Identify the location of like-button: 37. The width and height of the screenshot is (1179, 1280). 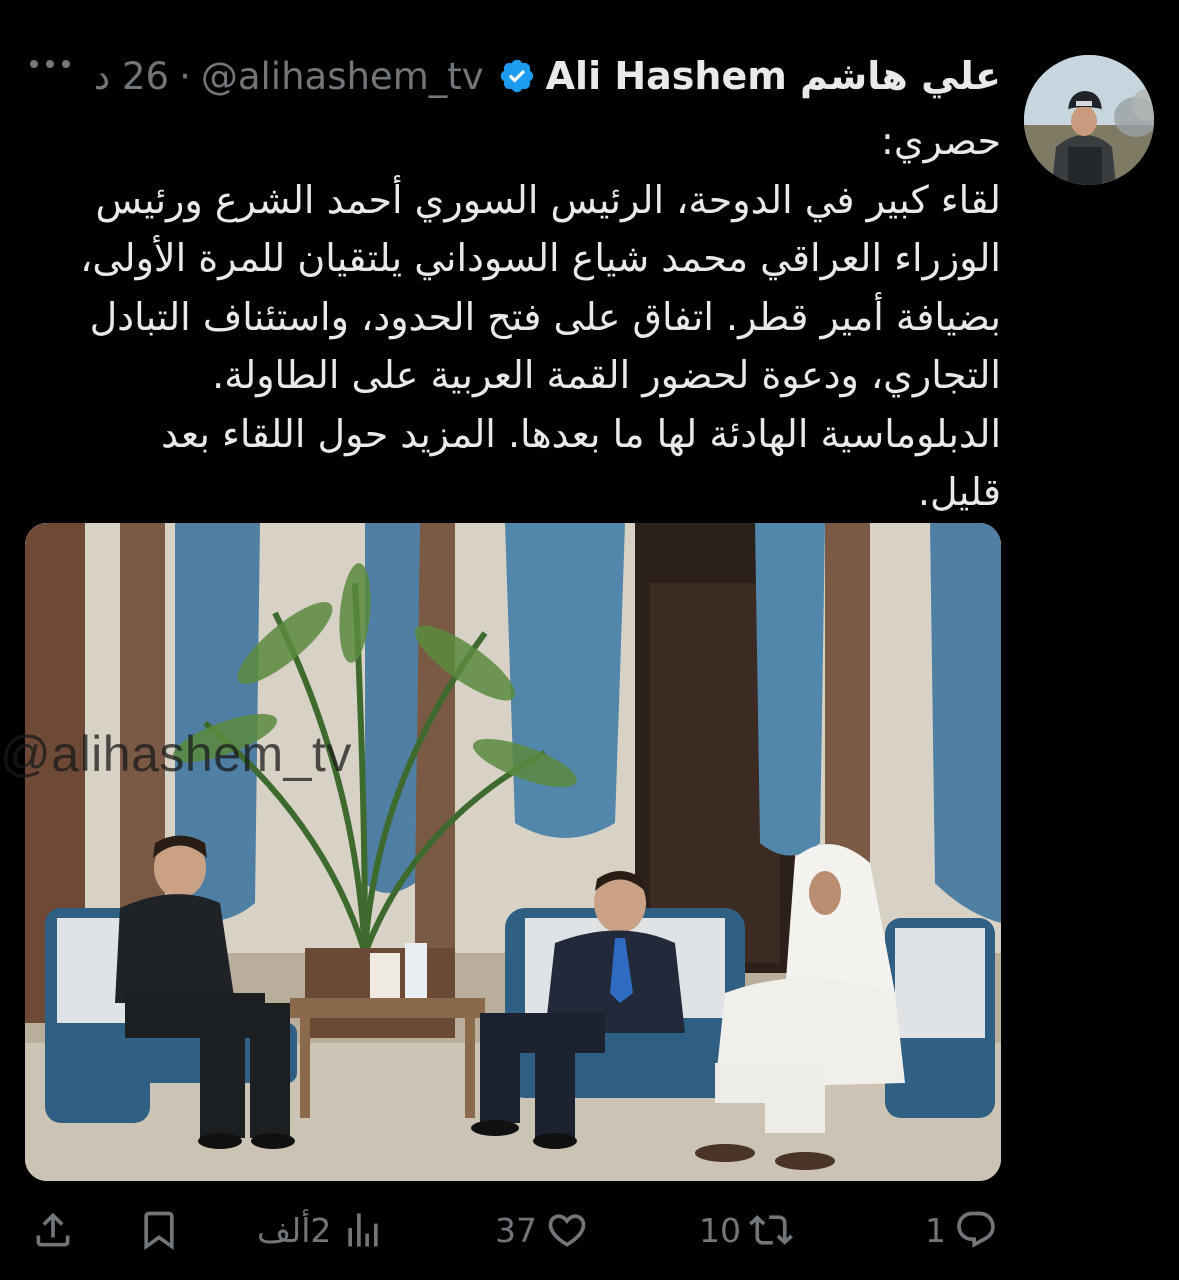
(542, 1230).